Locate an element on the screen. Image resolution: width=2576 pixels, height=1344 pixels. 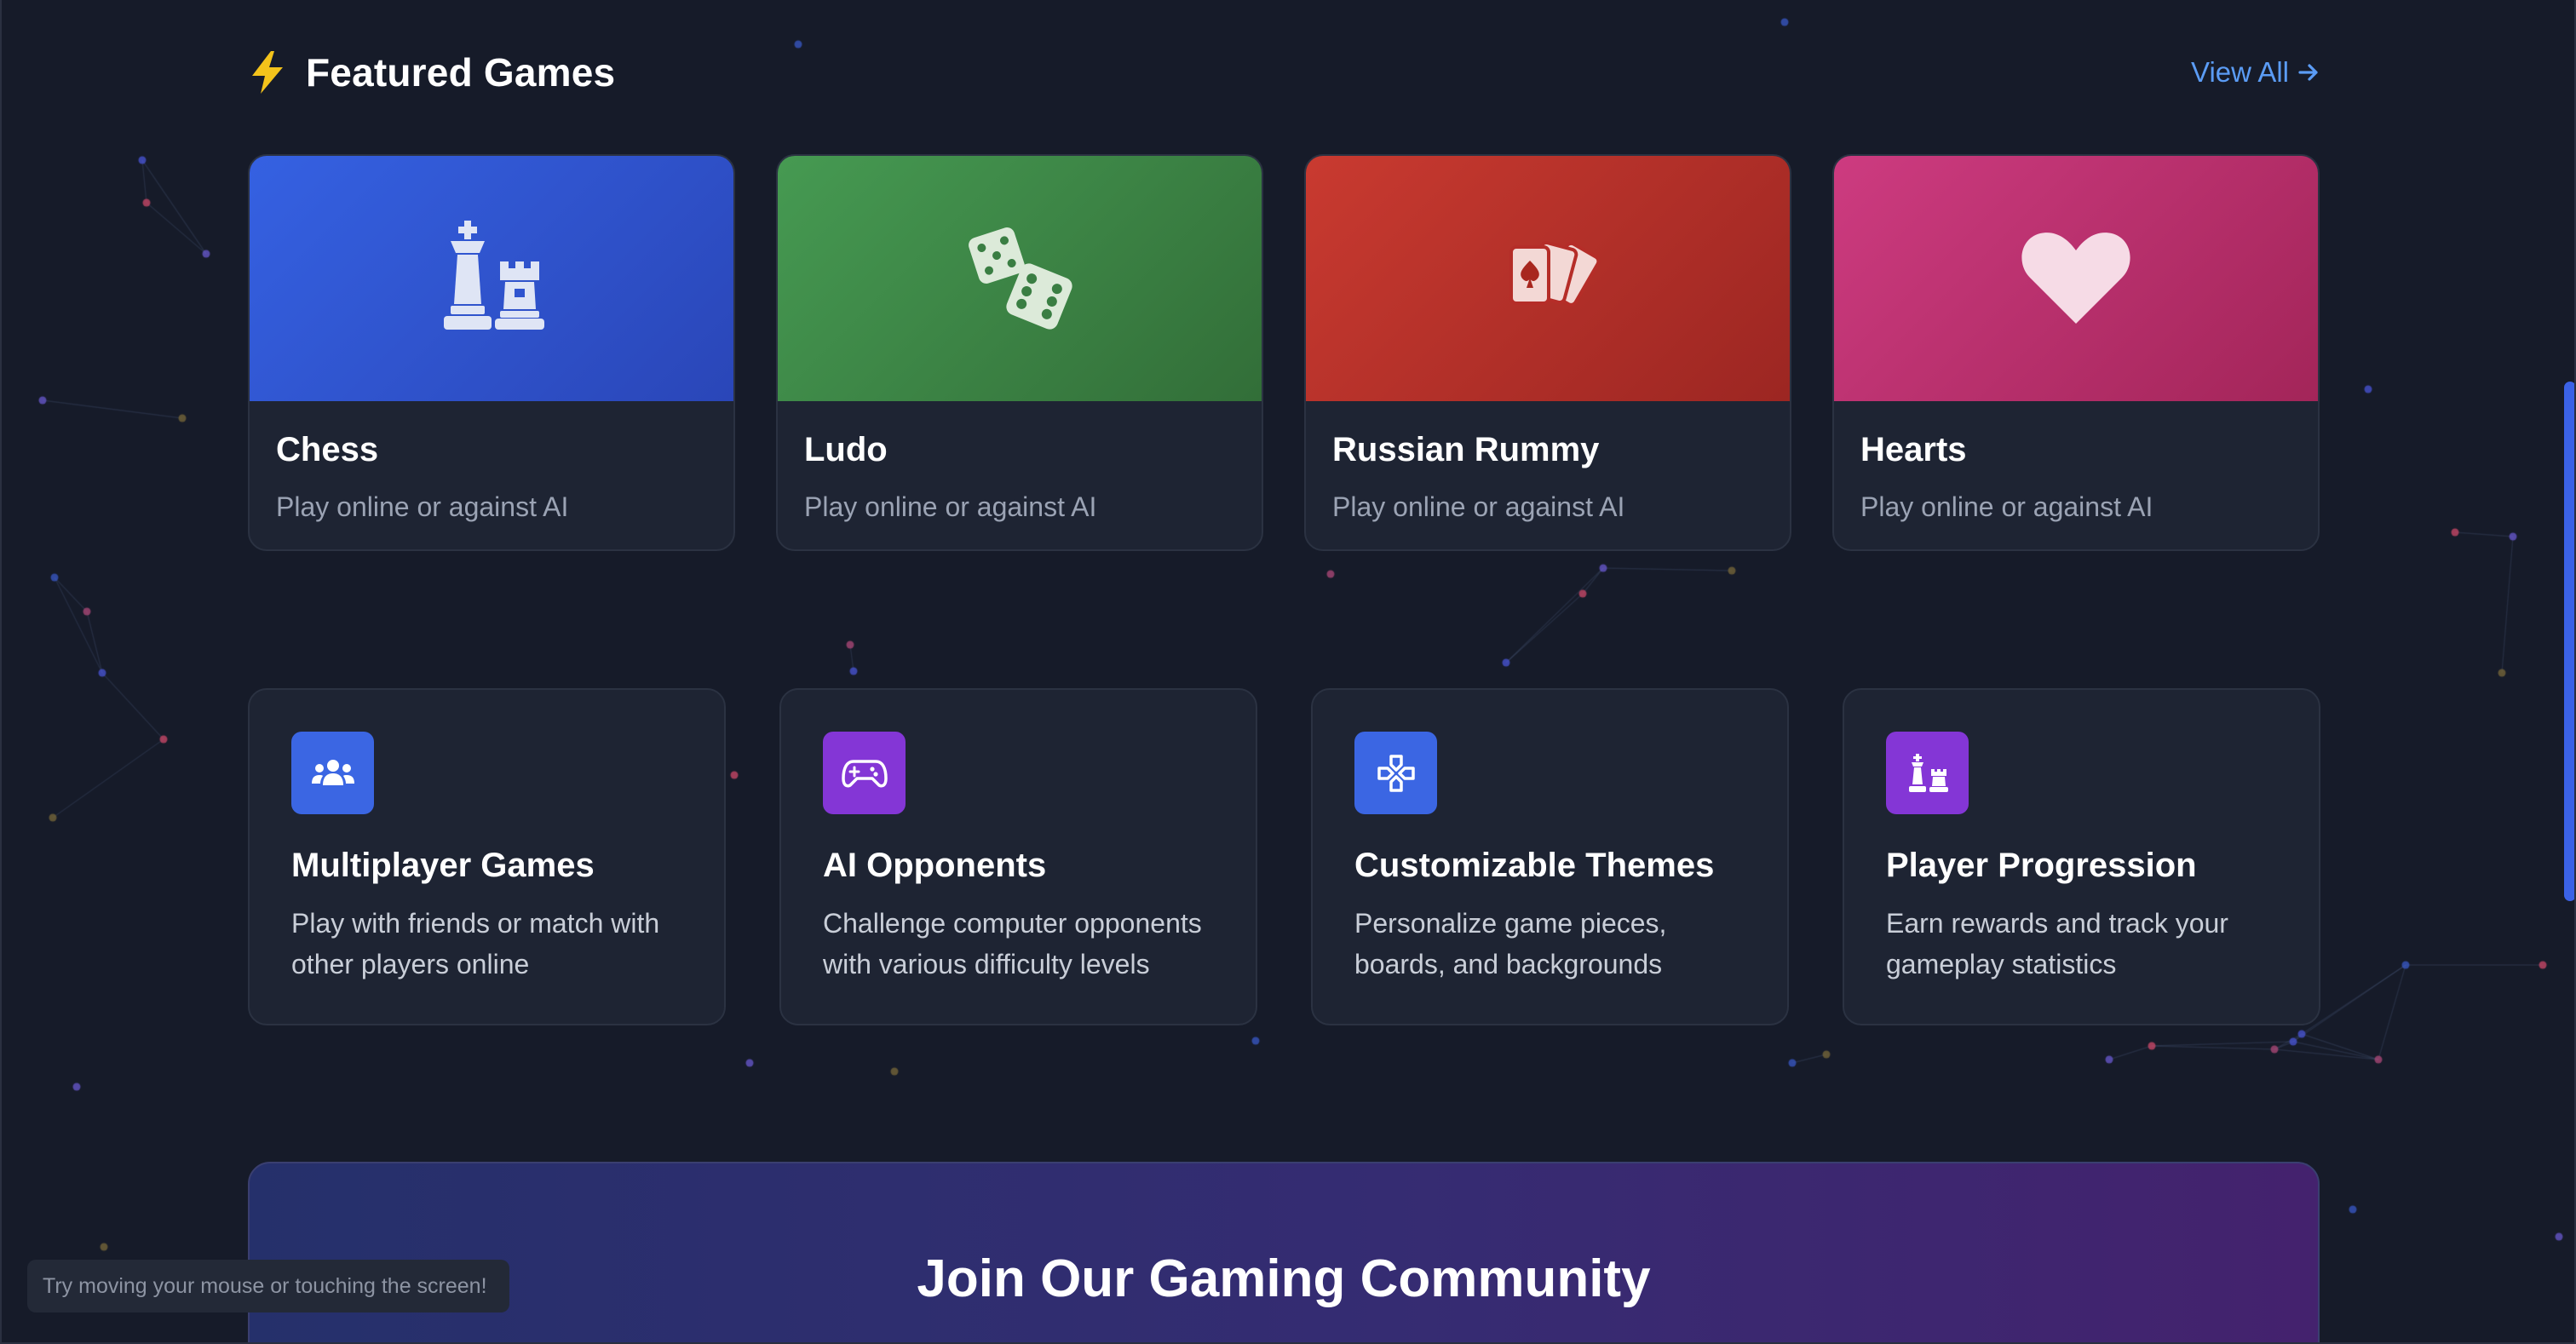
arrow-right-icon is located at coordinates (2308, 72).